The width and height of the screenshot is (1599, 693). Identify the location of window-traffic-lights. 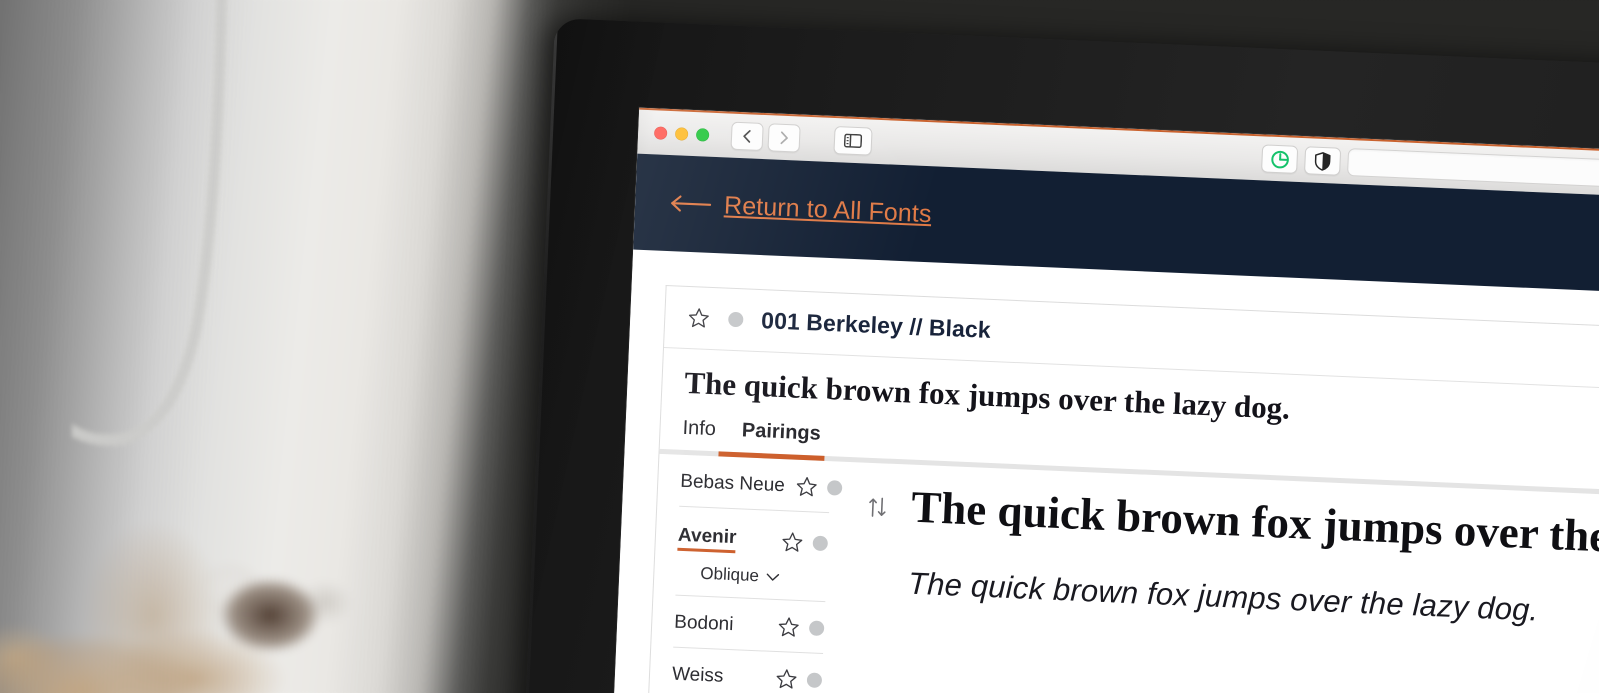
(681, 133).